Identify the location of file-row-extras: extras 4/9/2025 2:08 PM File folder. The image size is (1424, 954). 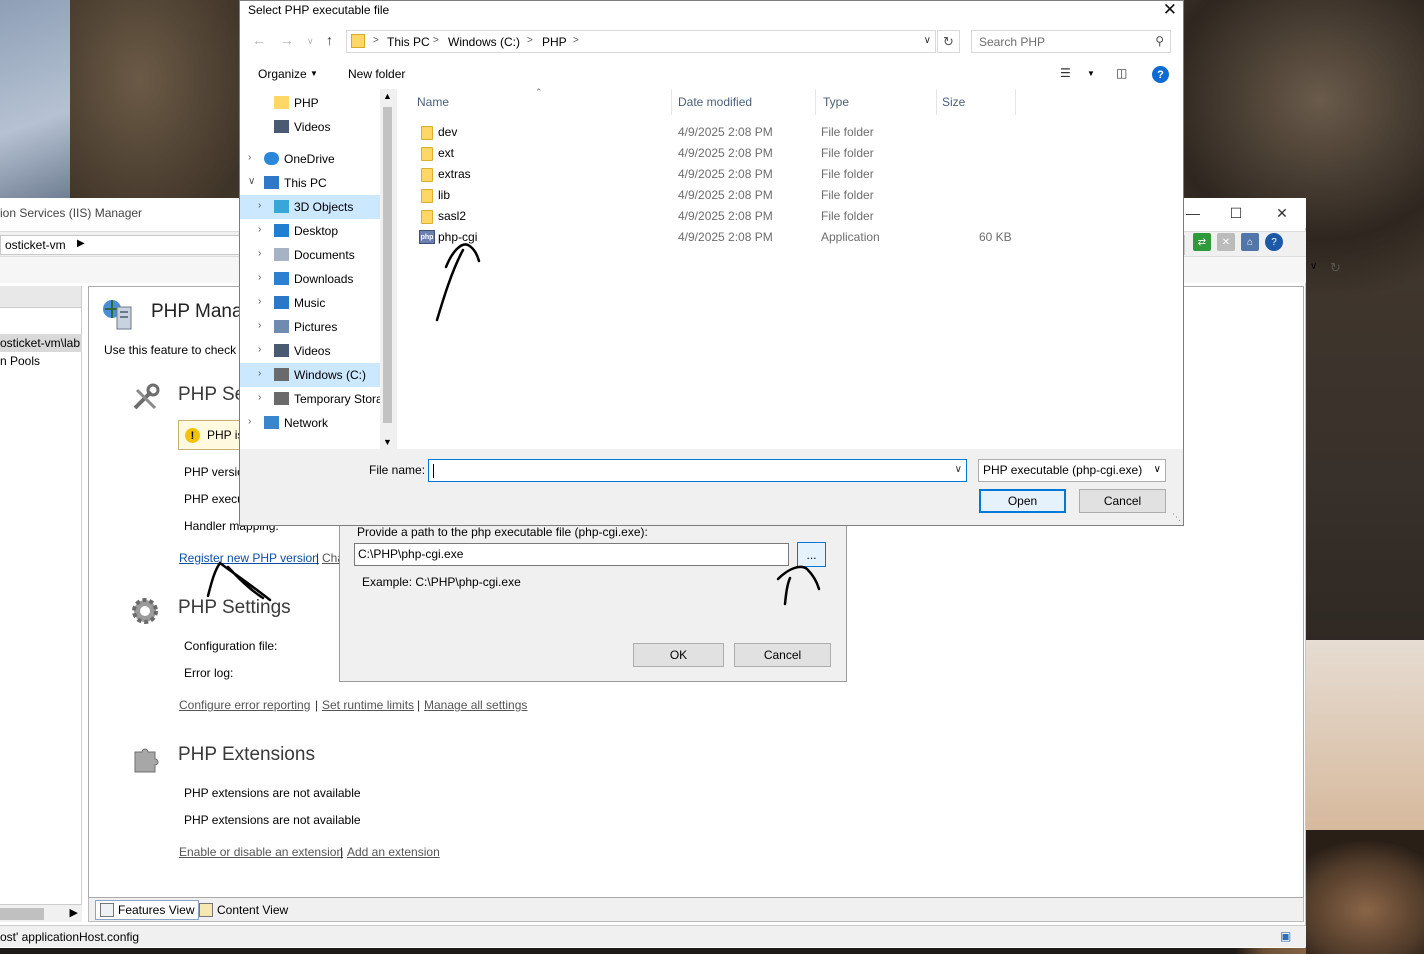
(790, 174).